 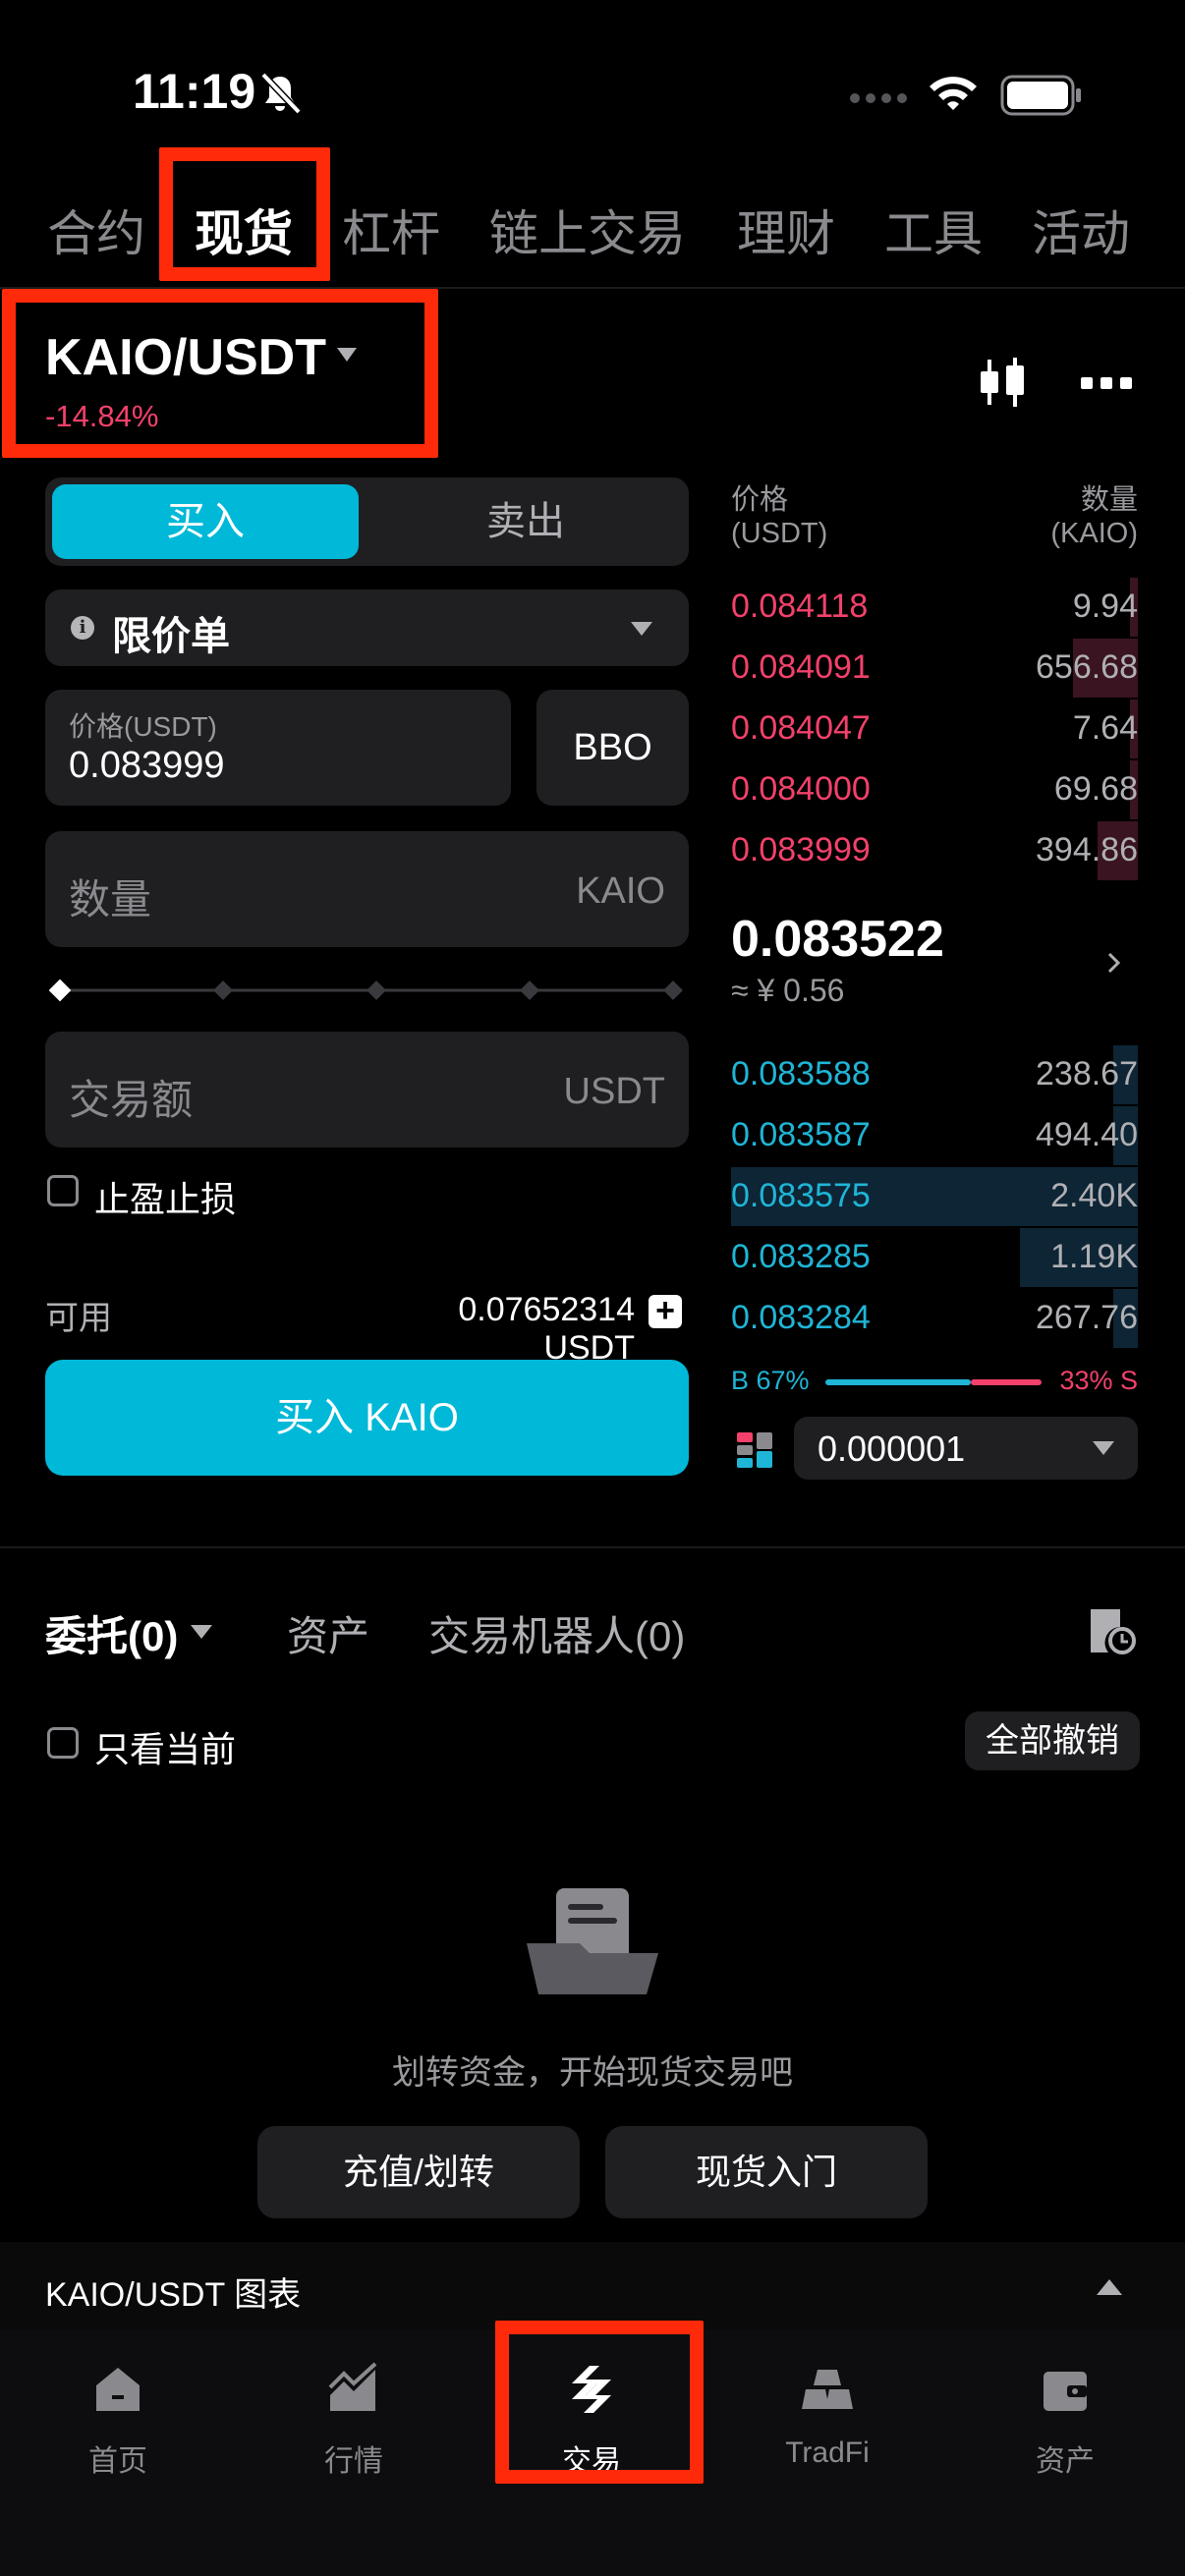 What do you see at coordinates (592, 1547) in the screenshot?
I see `divider` at bounding box center [592, 1547].